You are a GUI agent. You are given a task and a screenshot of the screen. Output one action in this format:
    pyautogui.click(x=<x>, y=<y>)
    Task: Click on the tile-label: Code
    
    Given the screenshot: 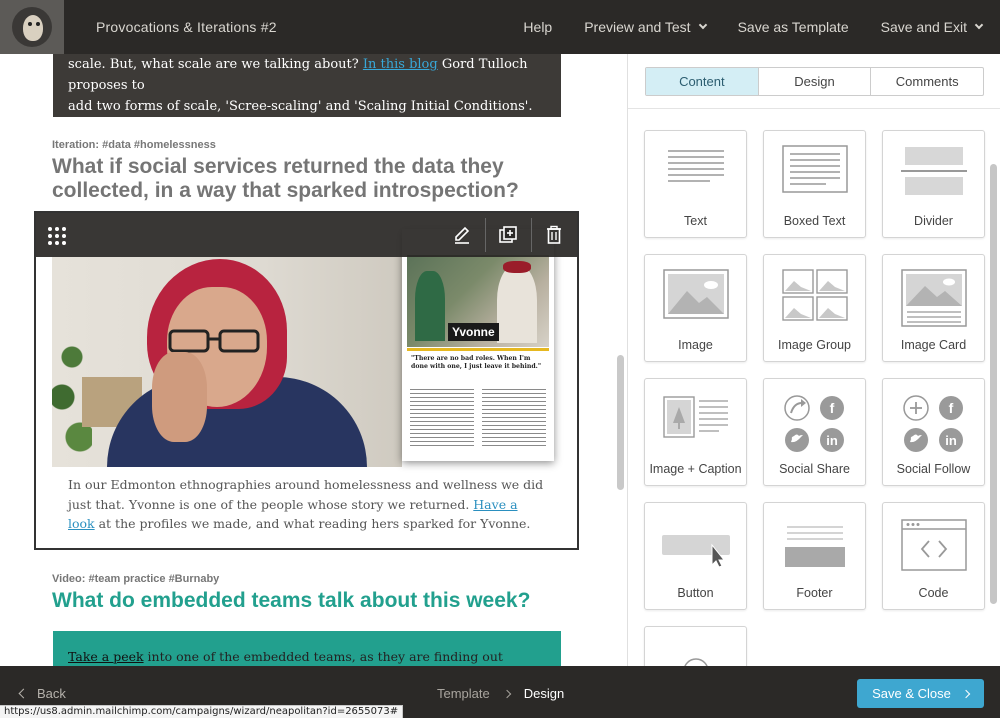 What is the action you would take?
    pyautogui.click(x=933, y=593)
    